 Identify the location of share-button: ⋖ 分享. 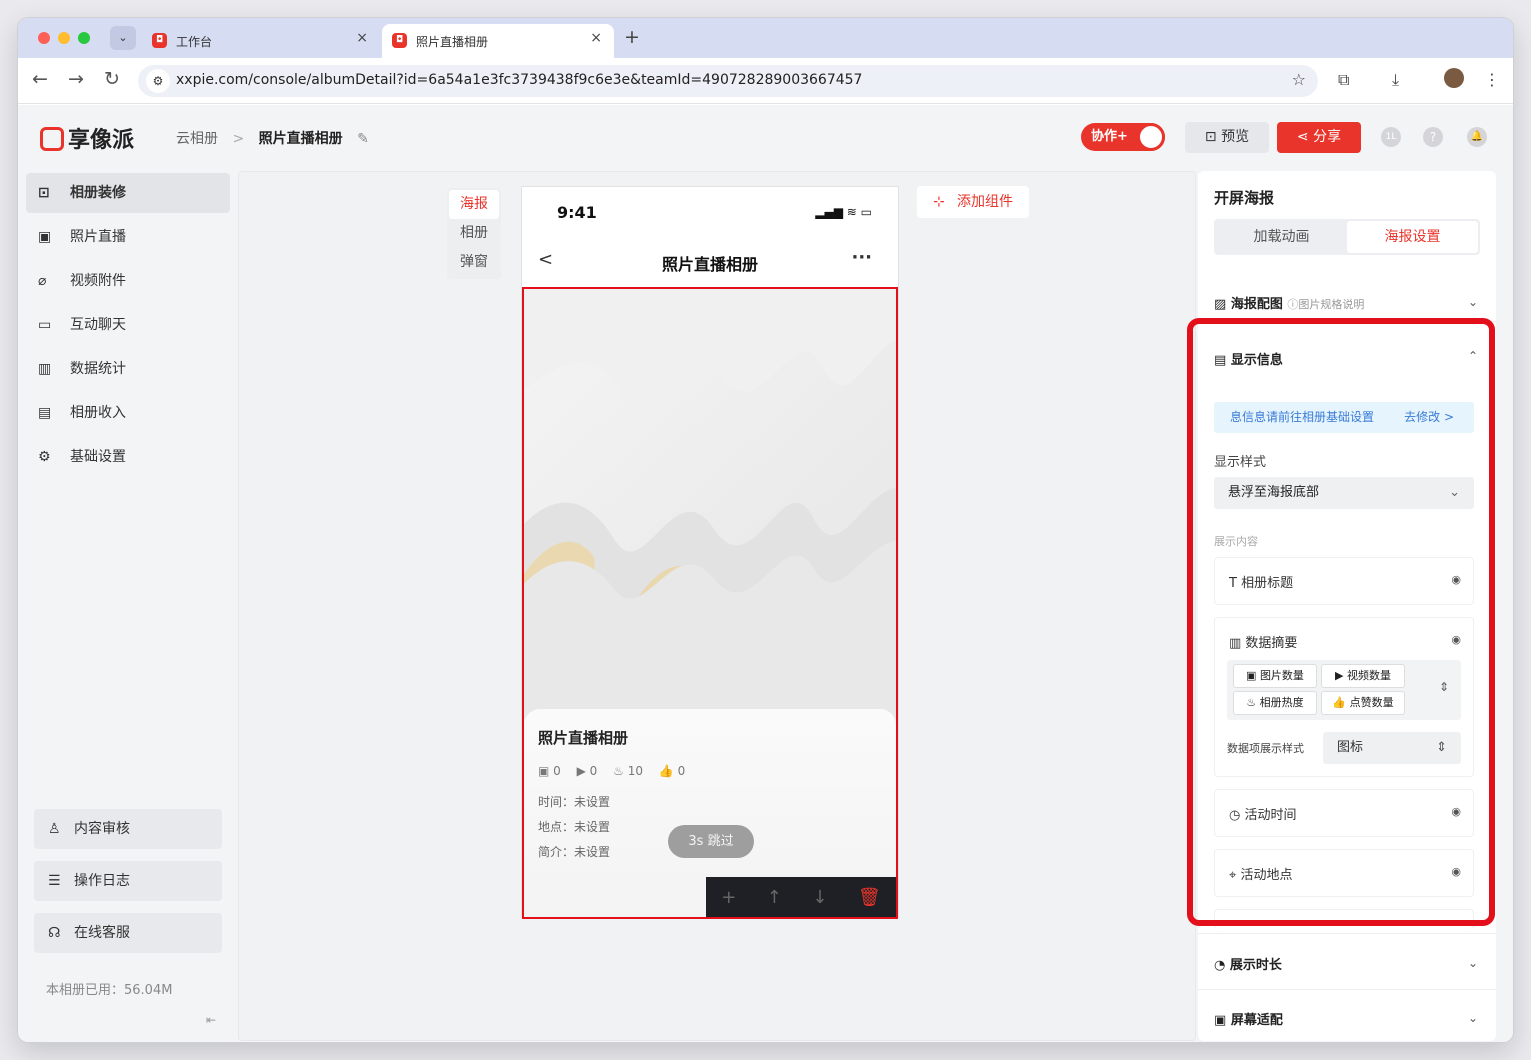
(1319, 137).